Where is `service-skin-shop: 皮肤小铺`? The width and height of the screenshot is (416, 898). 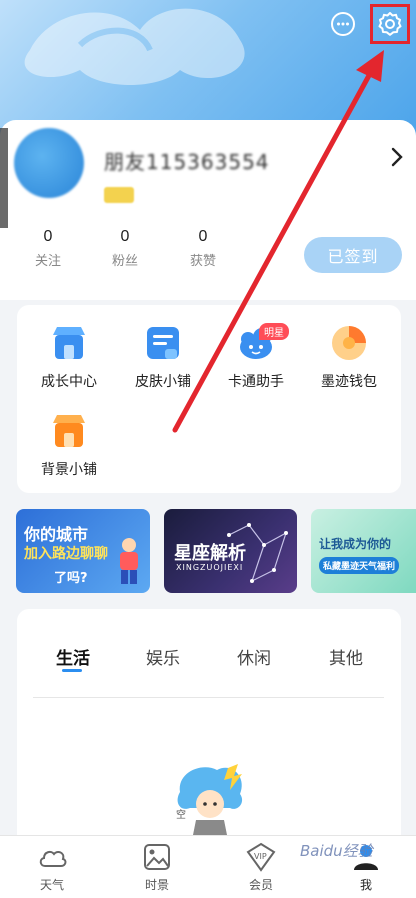
service-skin-shop: 皮肤小铺 is located at coordinates (163, 357).